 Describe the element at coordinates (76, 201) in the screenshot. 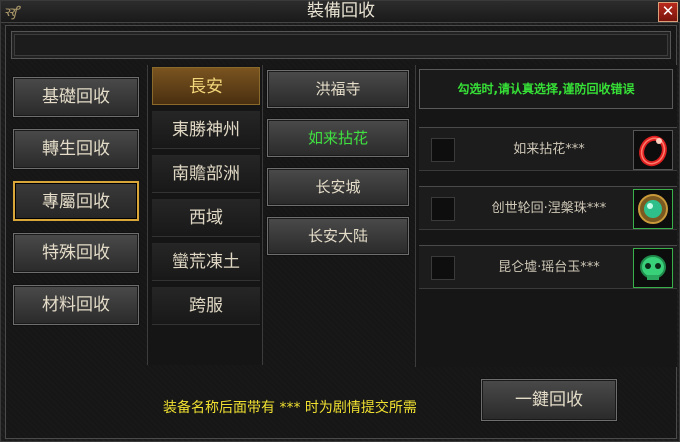

I see `category-exclusive-button: 專屬回收` at that location.